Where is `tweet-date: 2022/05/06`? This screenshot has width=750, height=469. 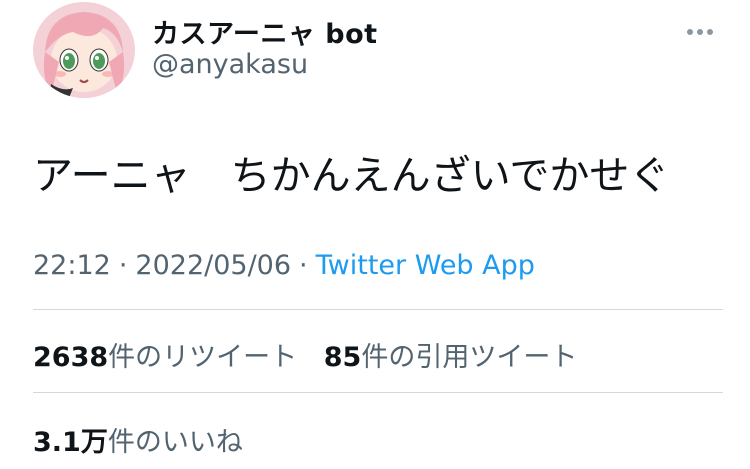 tweet-date: 2022/05/06 is located at coordinates (213, 265).